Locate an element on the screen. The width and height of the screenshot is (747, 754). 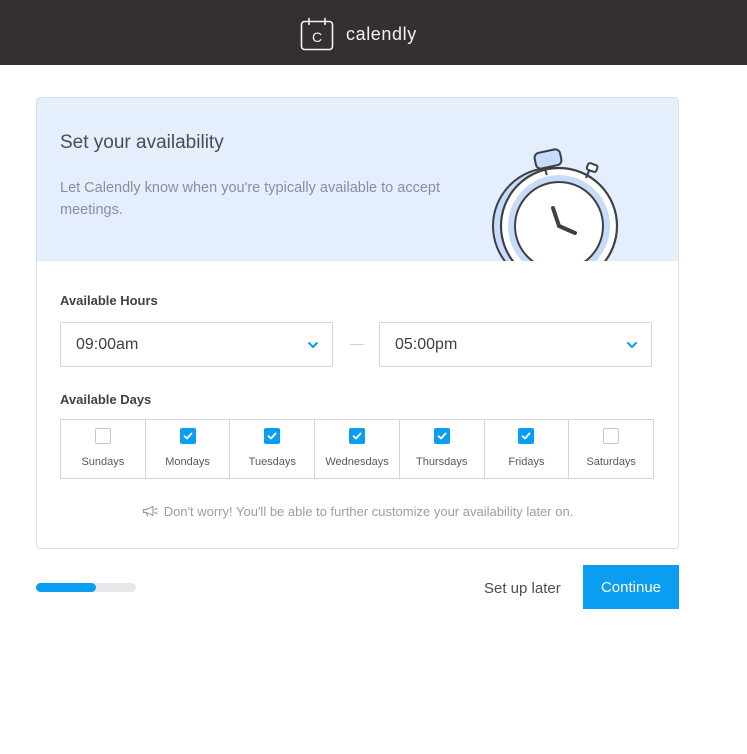
available-hours-label: Available Hours is located at coordinates (109, 300).